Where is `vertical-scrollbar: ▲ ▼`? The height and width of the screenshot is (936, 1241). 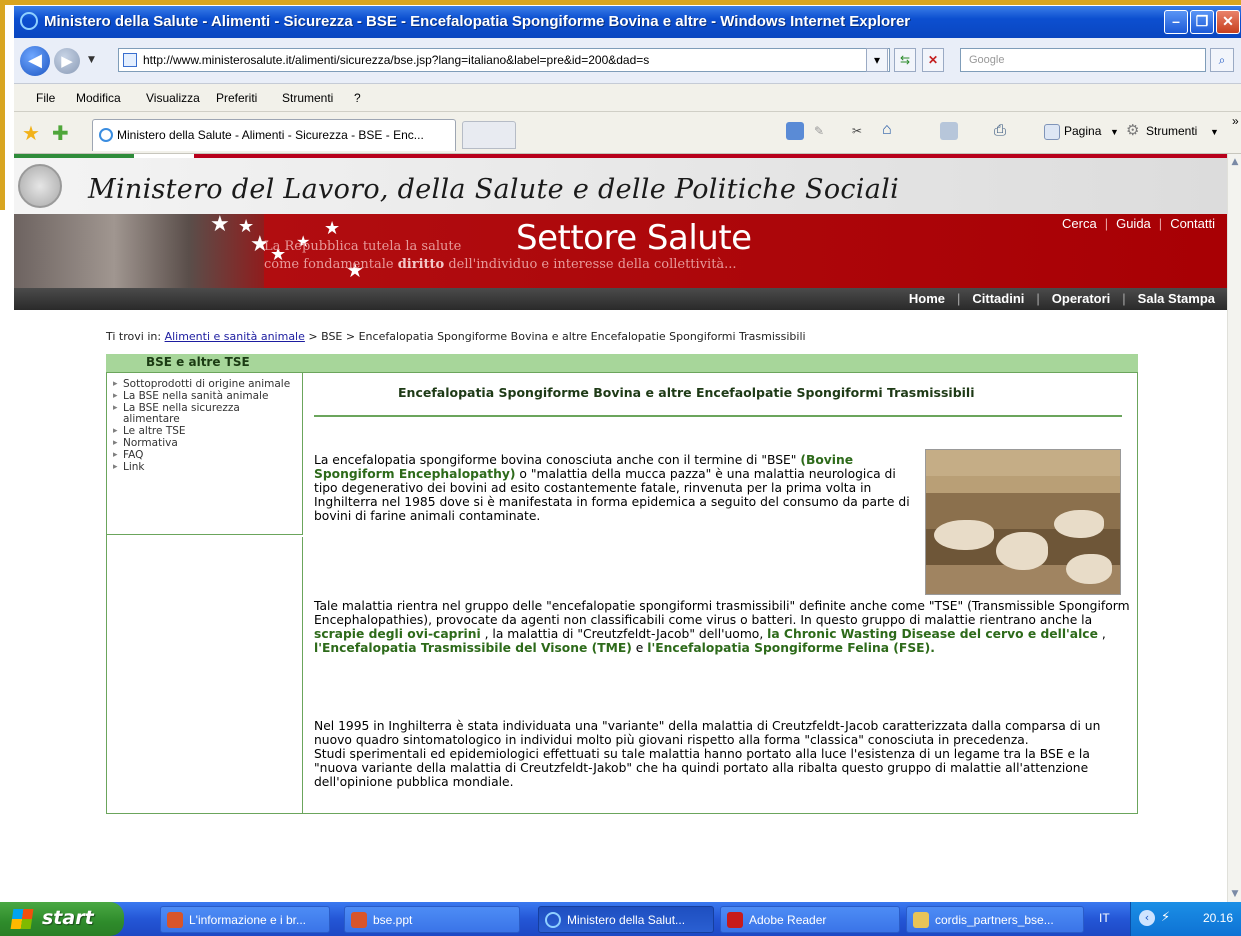
vertical-scrollbar: ▲ ▼ is located at coordinates (1234, 528).